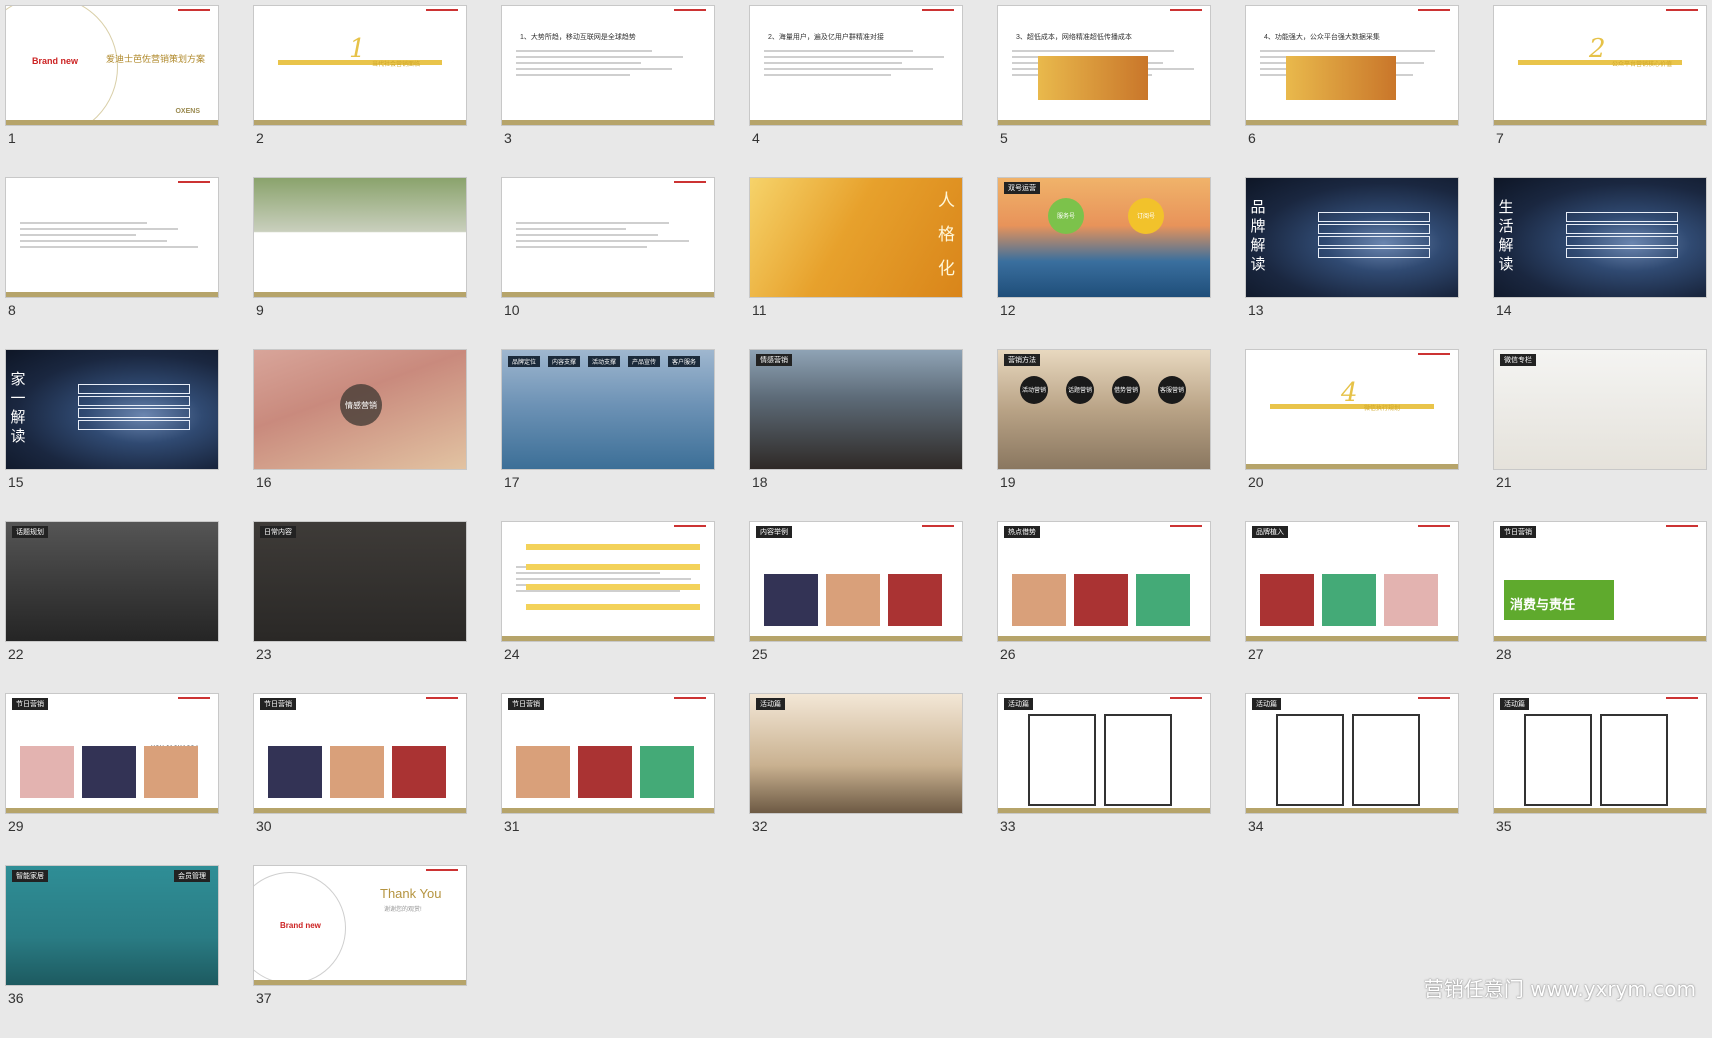 This screenshot has width=1712, height=1038. I want to click on brand-logo: Brand new, so click(300, 925).